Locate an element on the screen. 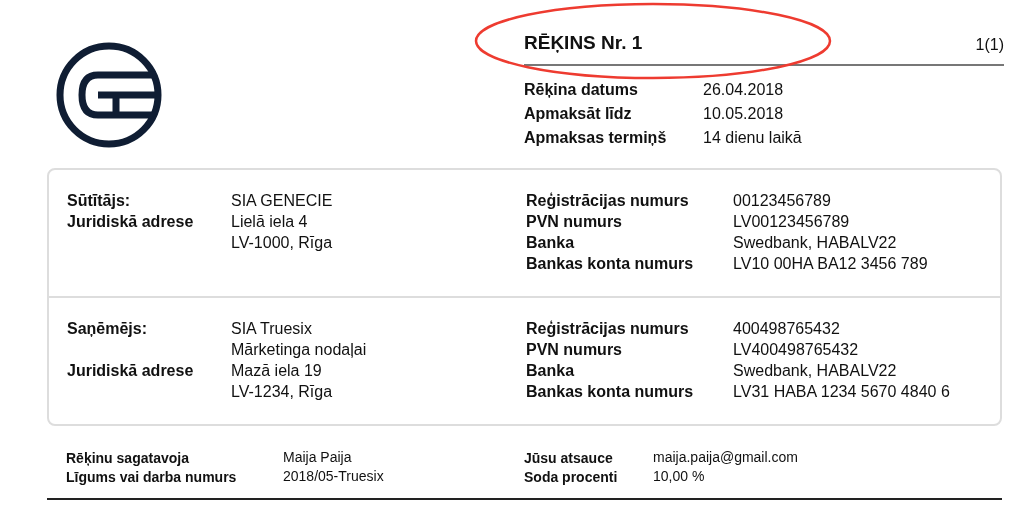 The width and height of the screenshot is (1024, 530). field-value: LV31 HABA 1234 5670 4840 6 is located at coordinates (841, 391).